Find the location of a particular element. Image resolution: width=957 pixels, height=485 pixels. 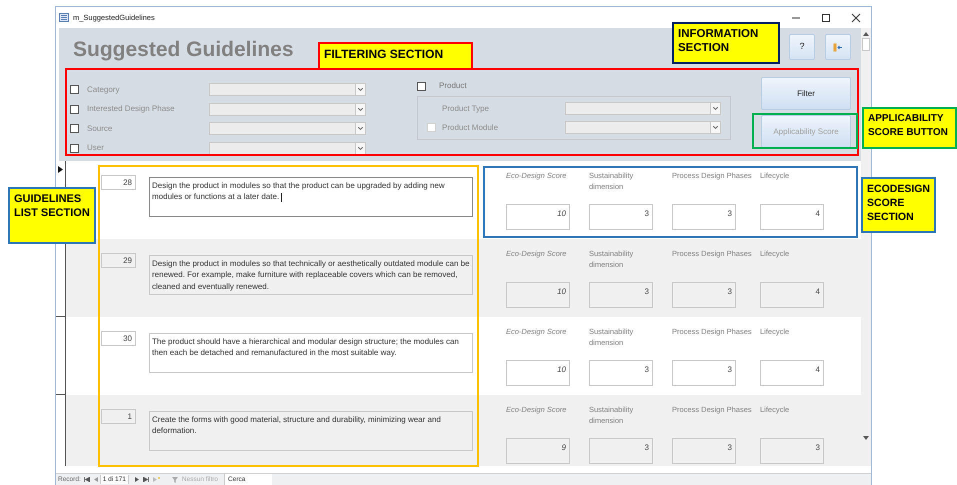

id-field: 1 is located at coordinates (118, 416).